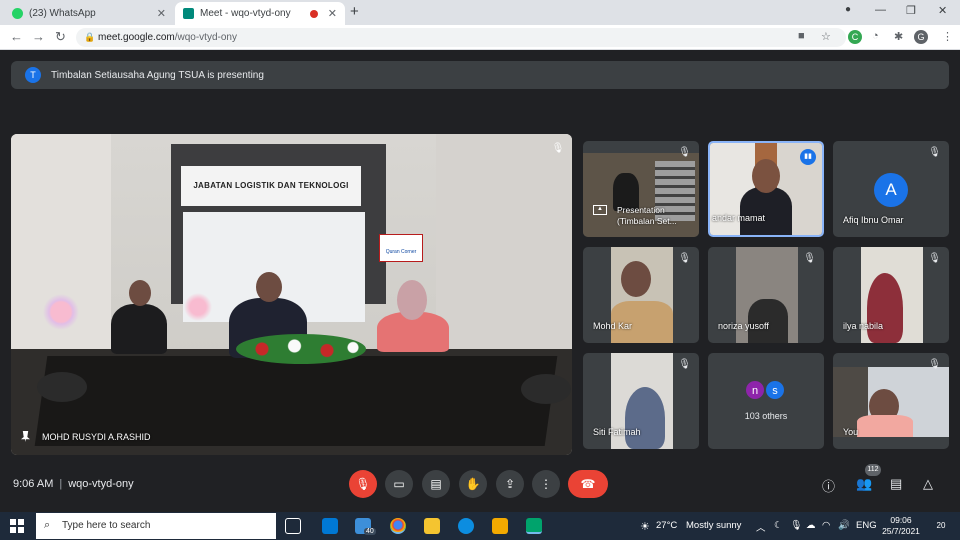 The width and height of the screenshot is (960, 540). What do you see at coordinates (330, 526) in the screenshot?
I see `phone-link-icon` at bounding box center [330, 526].